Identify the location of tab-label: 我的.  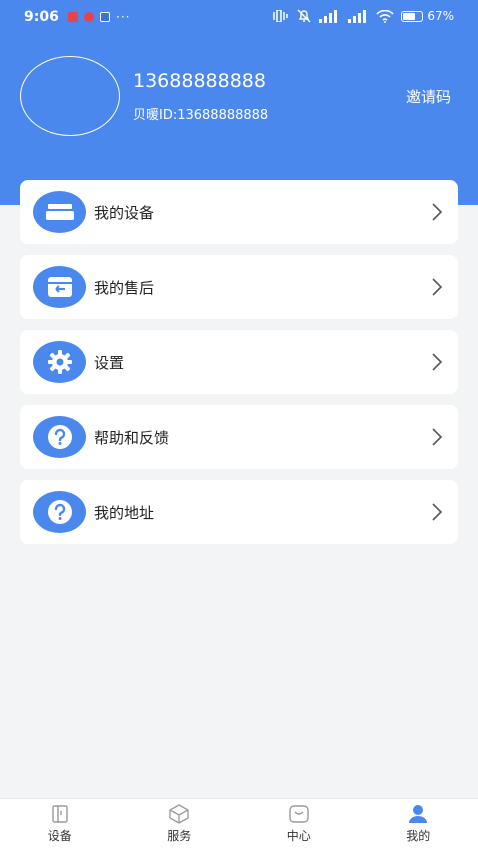
(418, 836).